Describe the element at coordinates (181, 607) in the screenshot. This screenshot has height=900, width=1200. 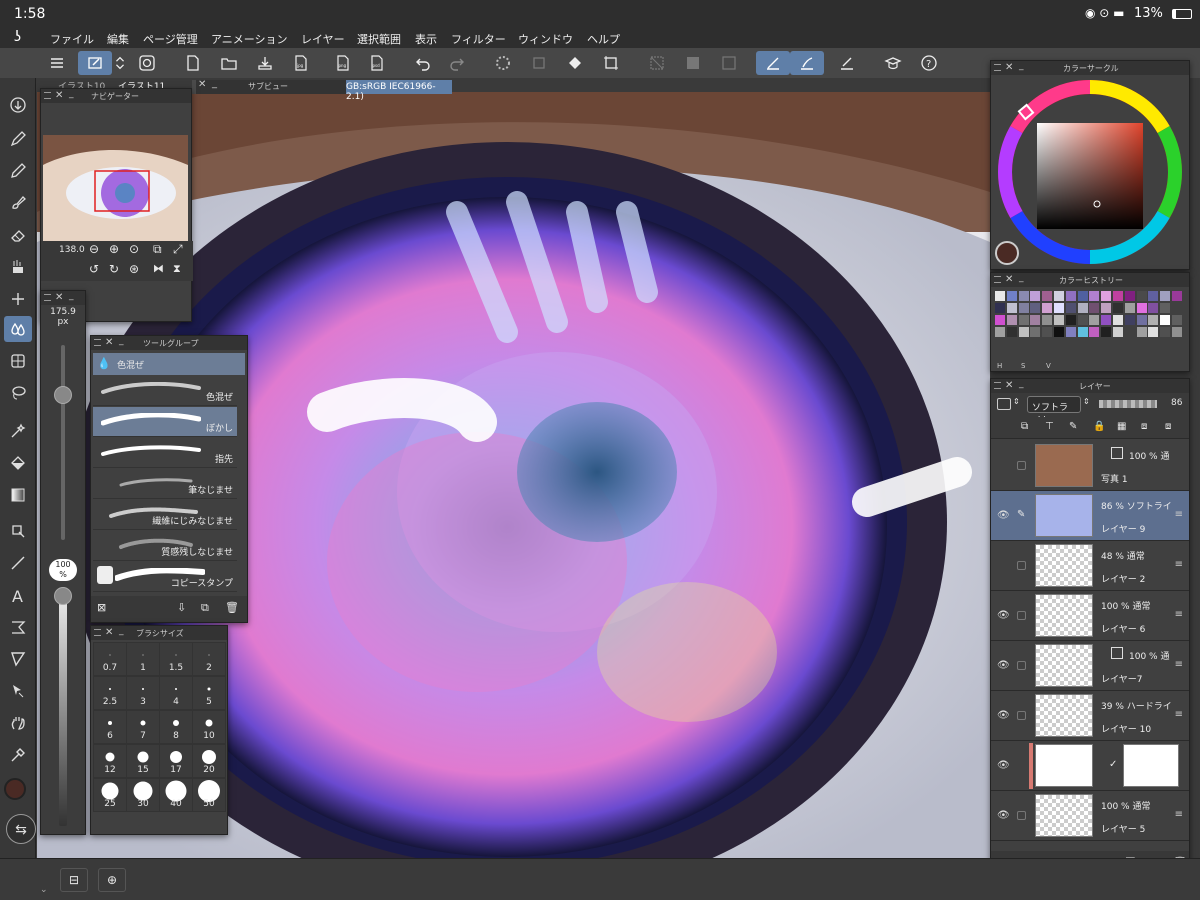
I see `import-icon: ⇩` at that location.